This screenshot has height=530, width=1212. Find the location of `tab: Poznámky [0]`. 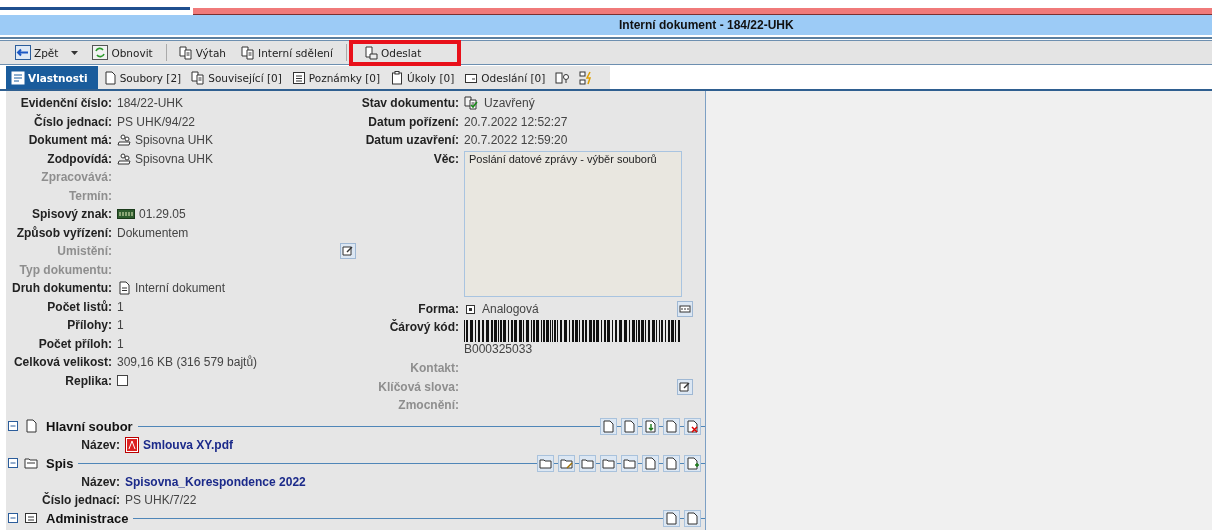

tab: Poznámky [0] is located at coordinates (336, 77).